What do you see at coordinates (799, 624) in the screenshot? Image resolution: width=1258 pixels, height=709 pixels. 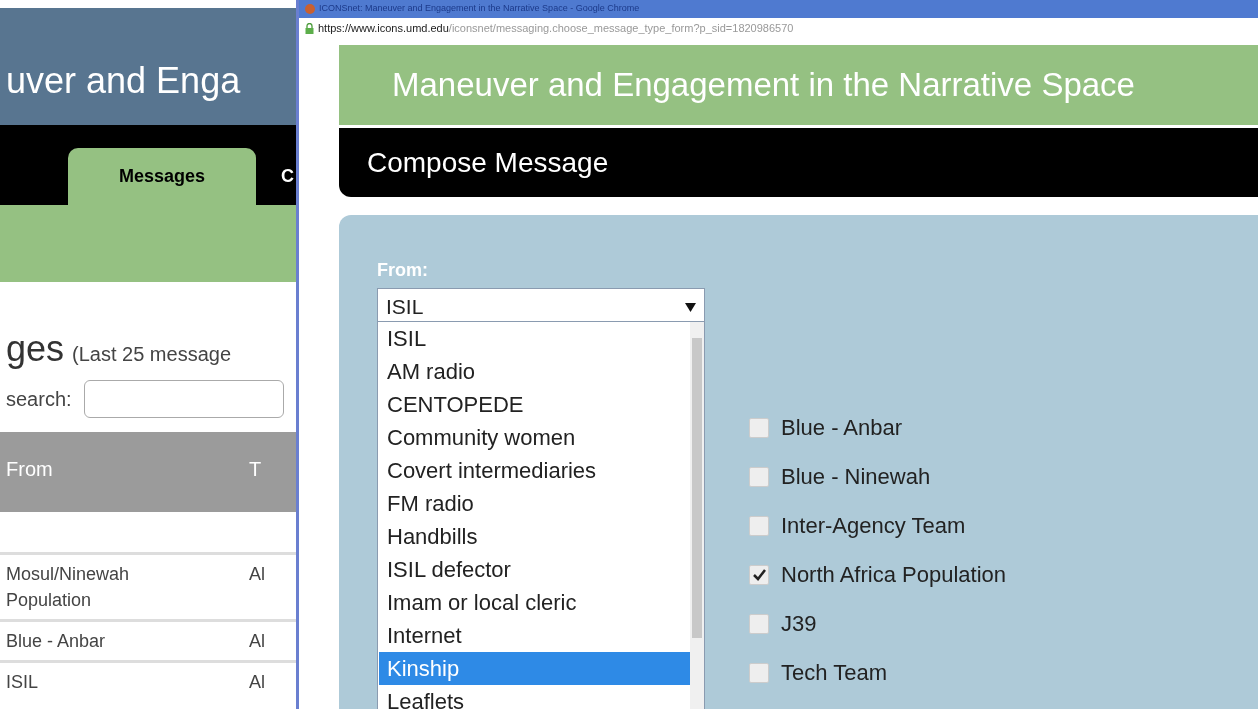 I see `recipient-label: J39` at bounding box center [799, 624].